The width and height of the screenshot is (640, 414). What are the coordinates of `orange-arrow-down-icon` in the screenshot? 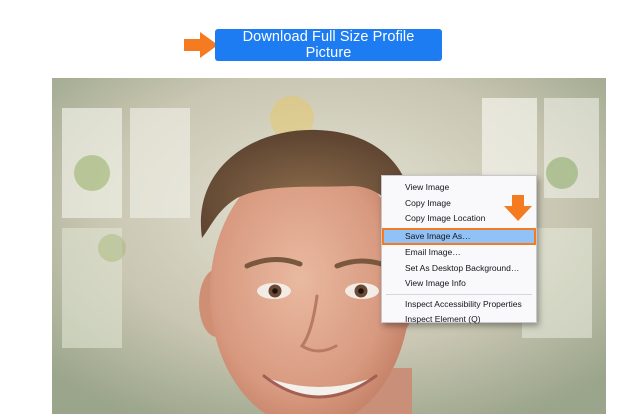 It's located at (518, 208).